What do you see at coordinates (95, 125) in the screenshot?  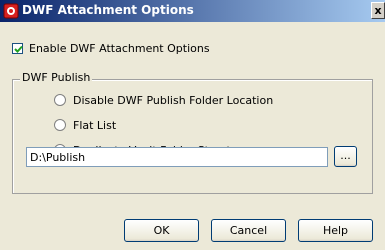 I see `radio-flat-list-label: Flat List` at bounding box center [95, 125].